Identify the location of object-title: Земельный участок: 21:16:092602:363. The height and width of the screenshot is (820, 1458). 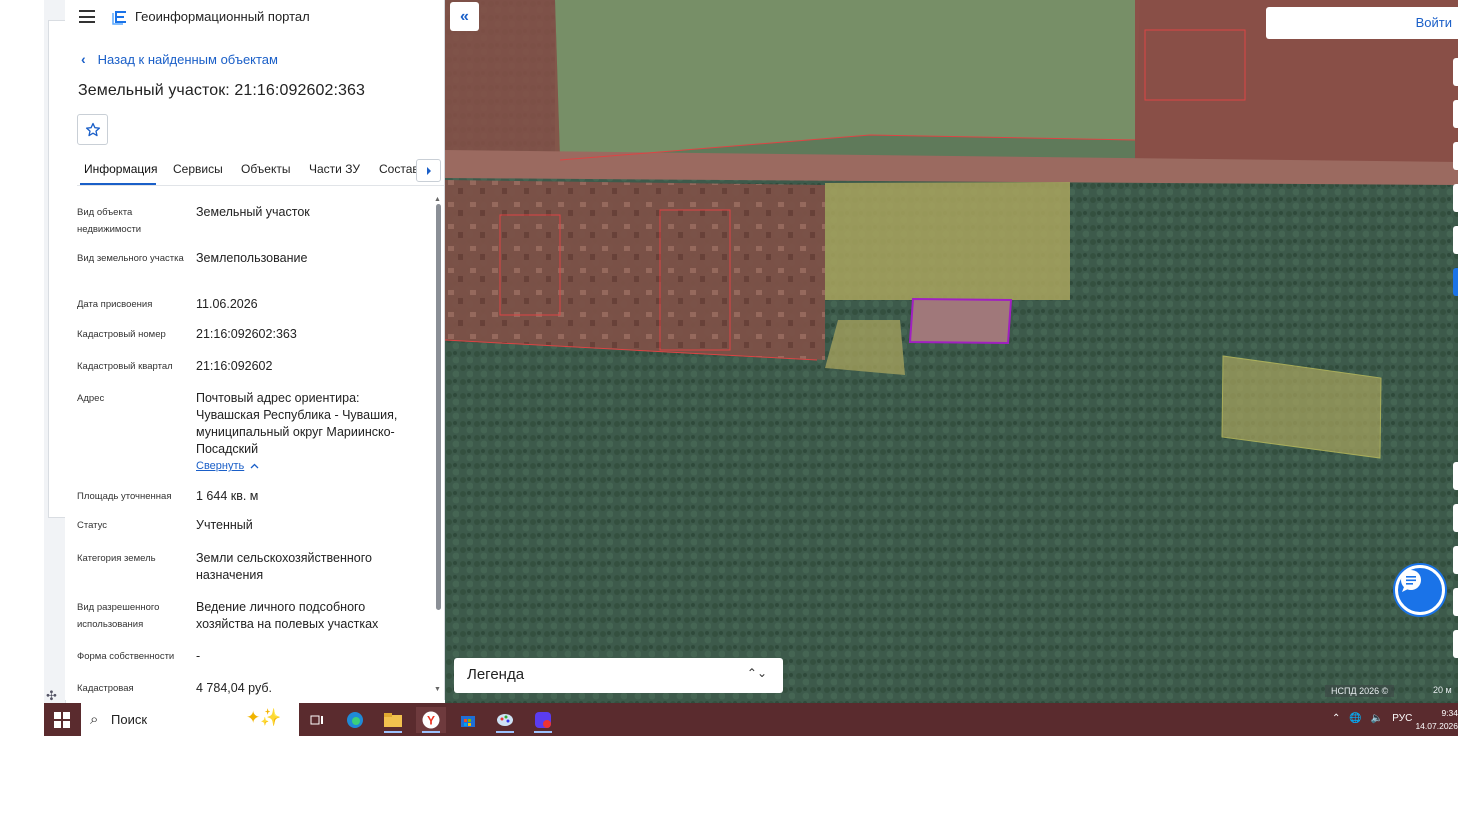
(222, 90).